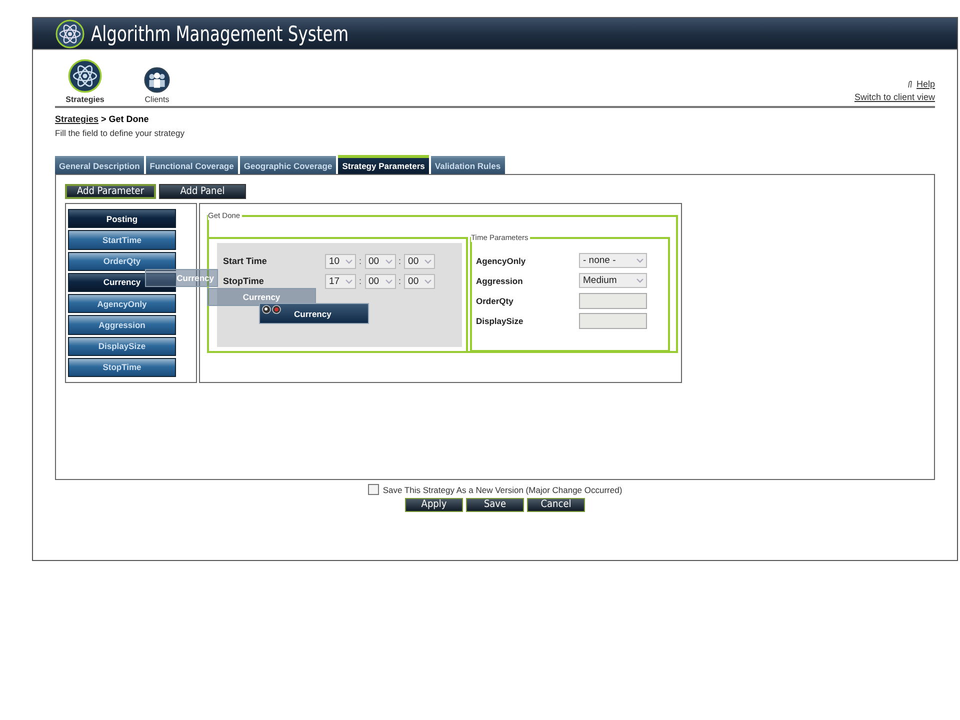  Describe the element at coordinates (120, 133) in the screenshot. I see `instruction-text: Fill the field to define your strategy` at that location.